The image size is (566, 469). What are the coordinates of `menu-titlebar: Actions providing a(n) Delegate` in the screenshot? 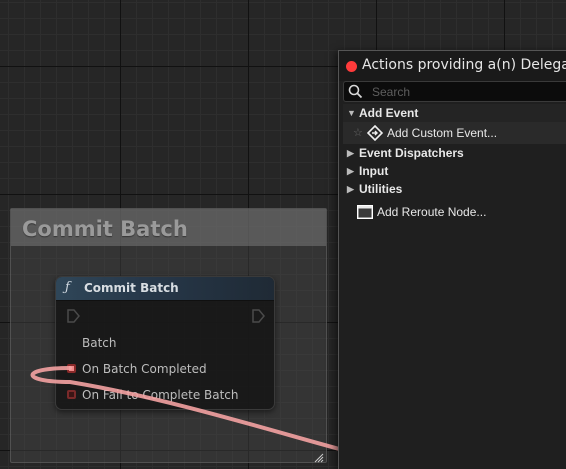 It's located at (452, 66).